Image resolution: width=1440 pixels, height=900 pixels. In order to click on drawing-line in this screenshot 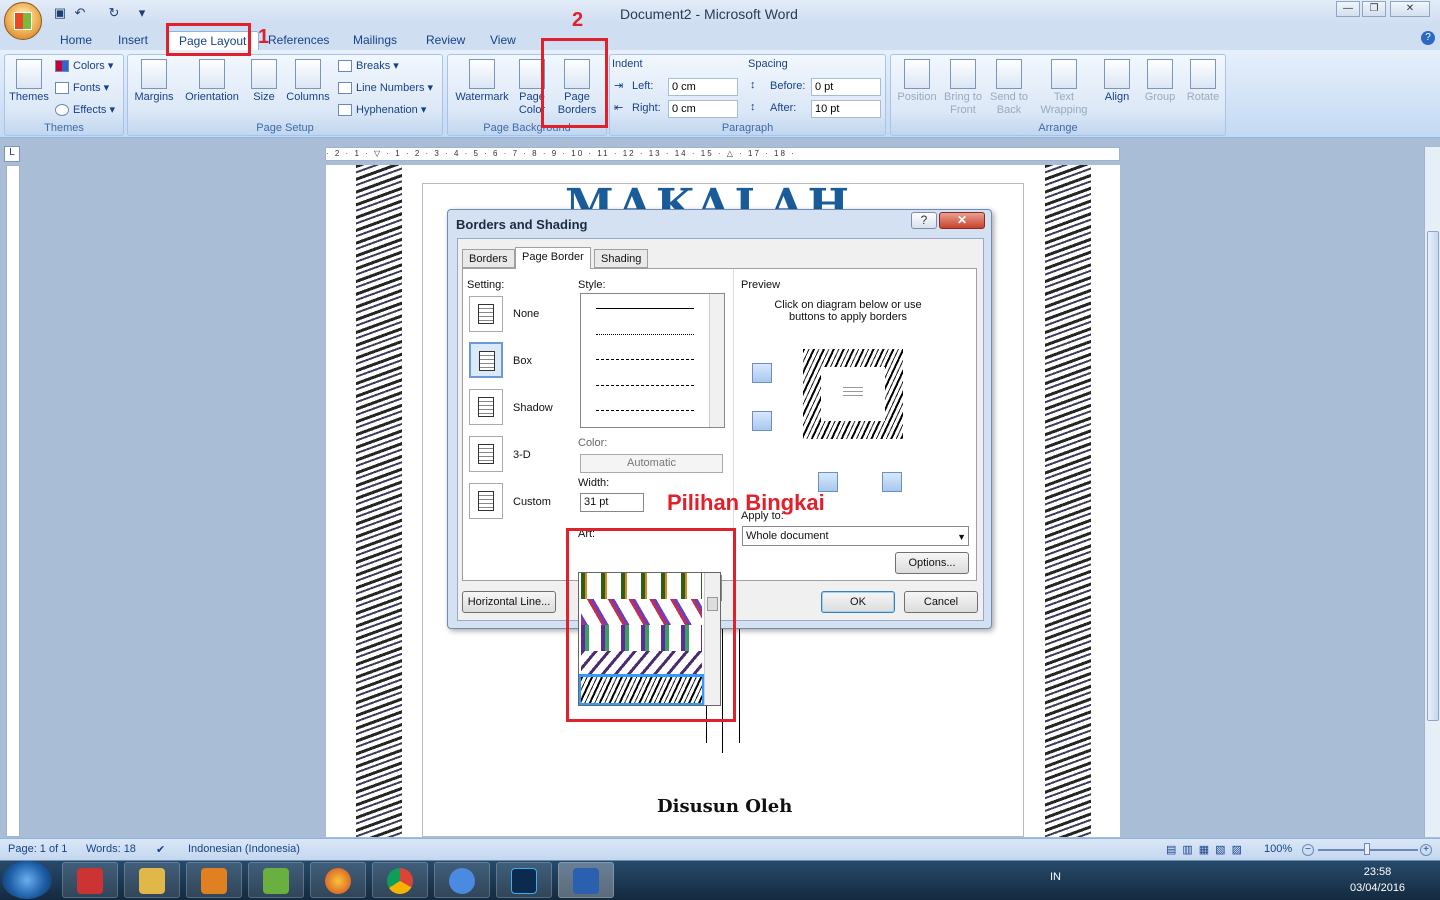, I will do `click(739, 685)`.